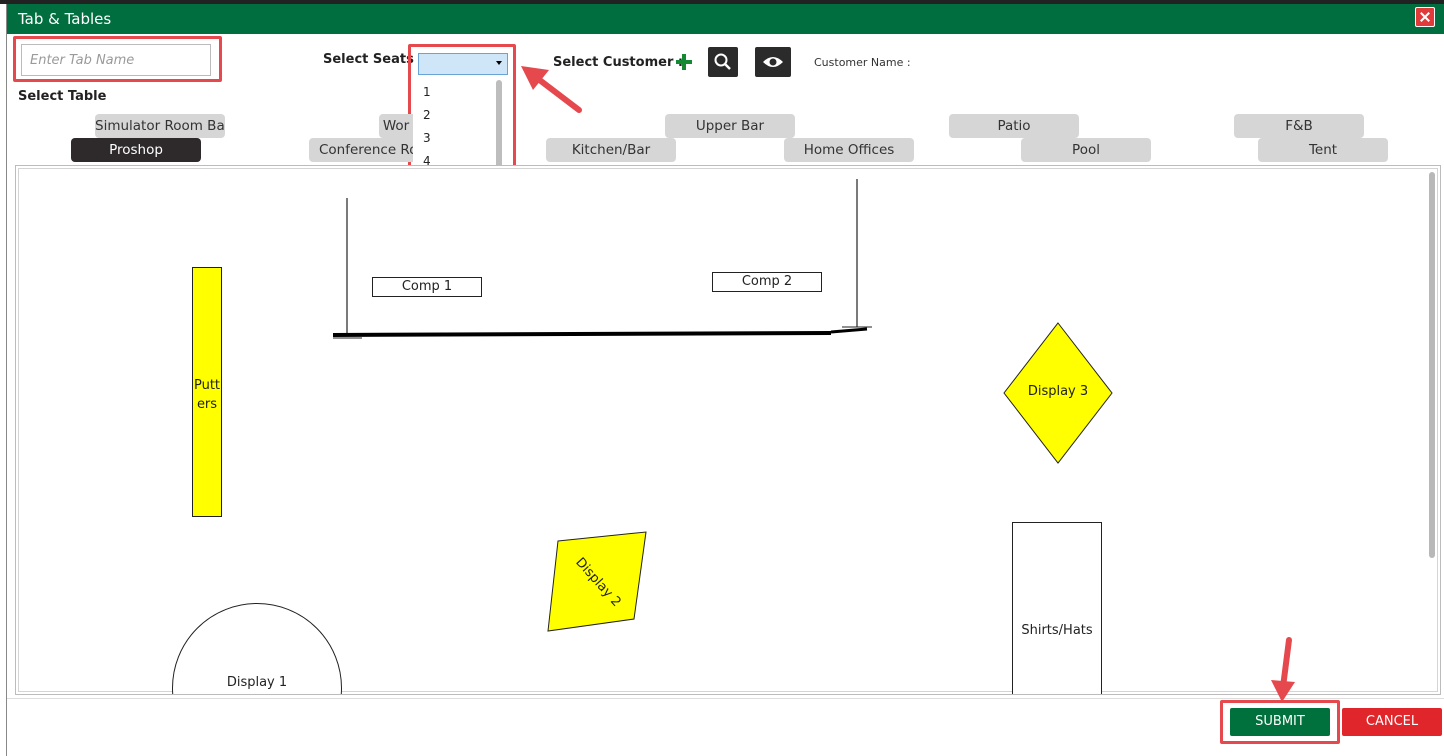  What do you see at coordinates (849, 150) in the screenshot?
I see `table-tab-home-offices: Home Offices` at bounding box center [849, 150].